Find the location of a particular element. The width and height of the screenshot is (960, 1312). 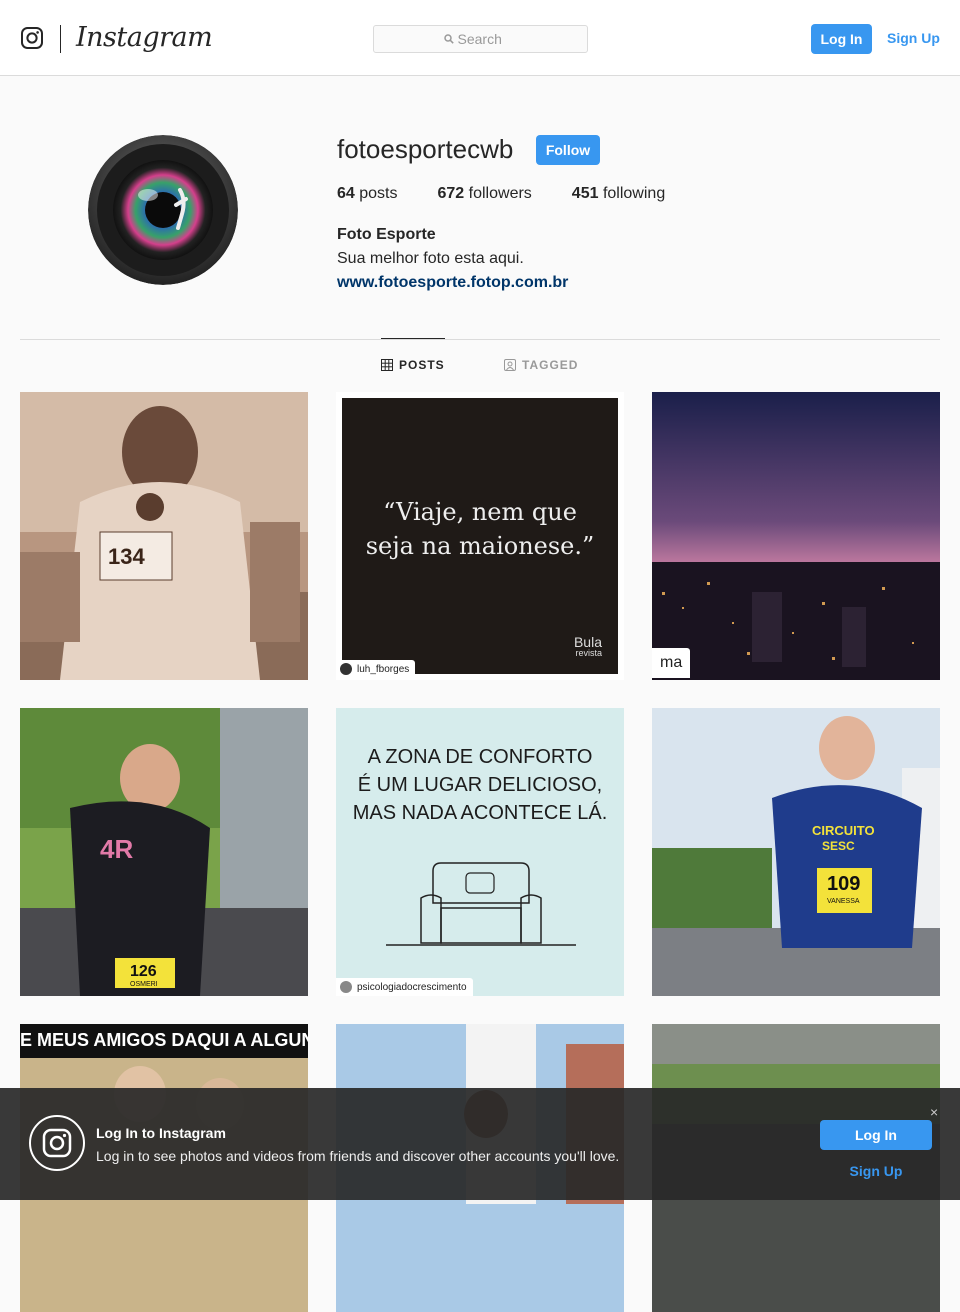

post-5-line-2: É UM LUGAR DELICIOSO, is located at coordinates (480, 785).